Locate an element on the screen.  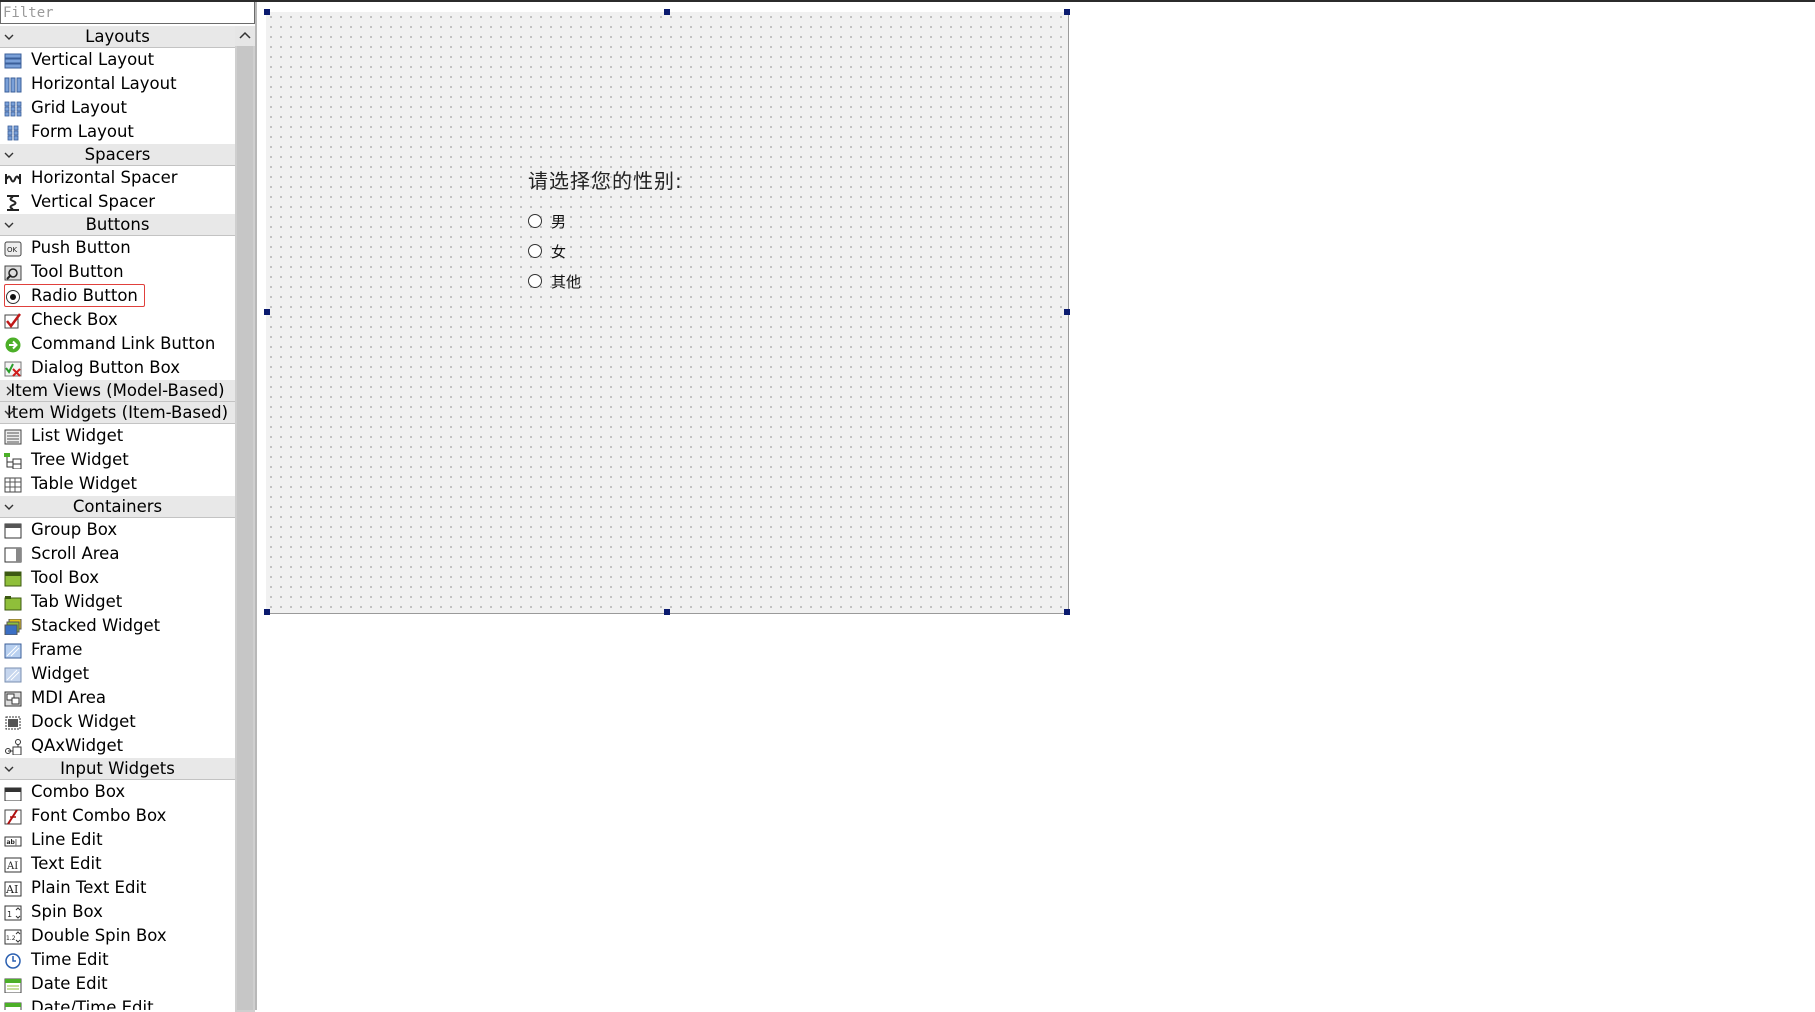
category-header: Layouts is located at coordinates (117, 37).